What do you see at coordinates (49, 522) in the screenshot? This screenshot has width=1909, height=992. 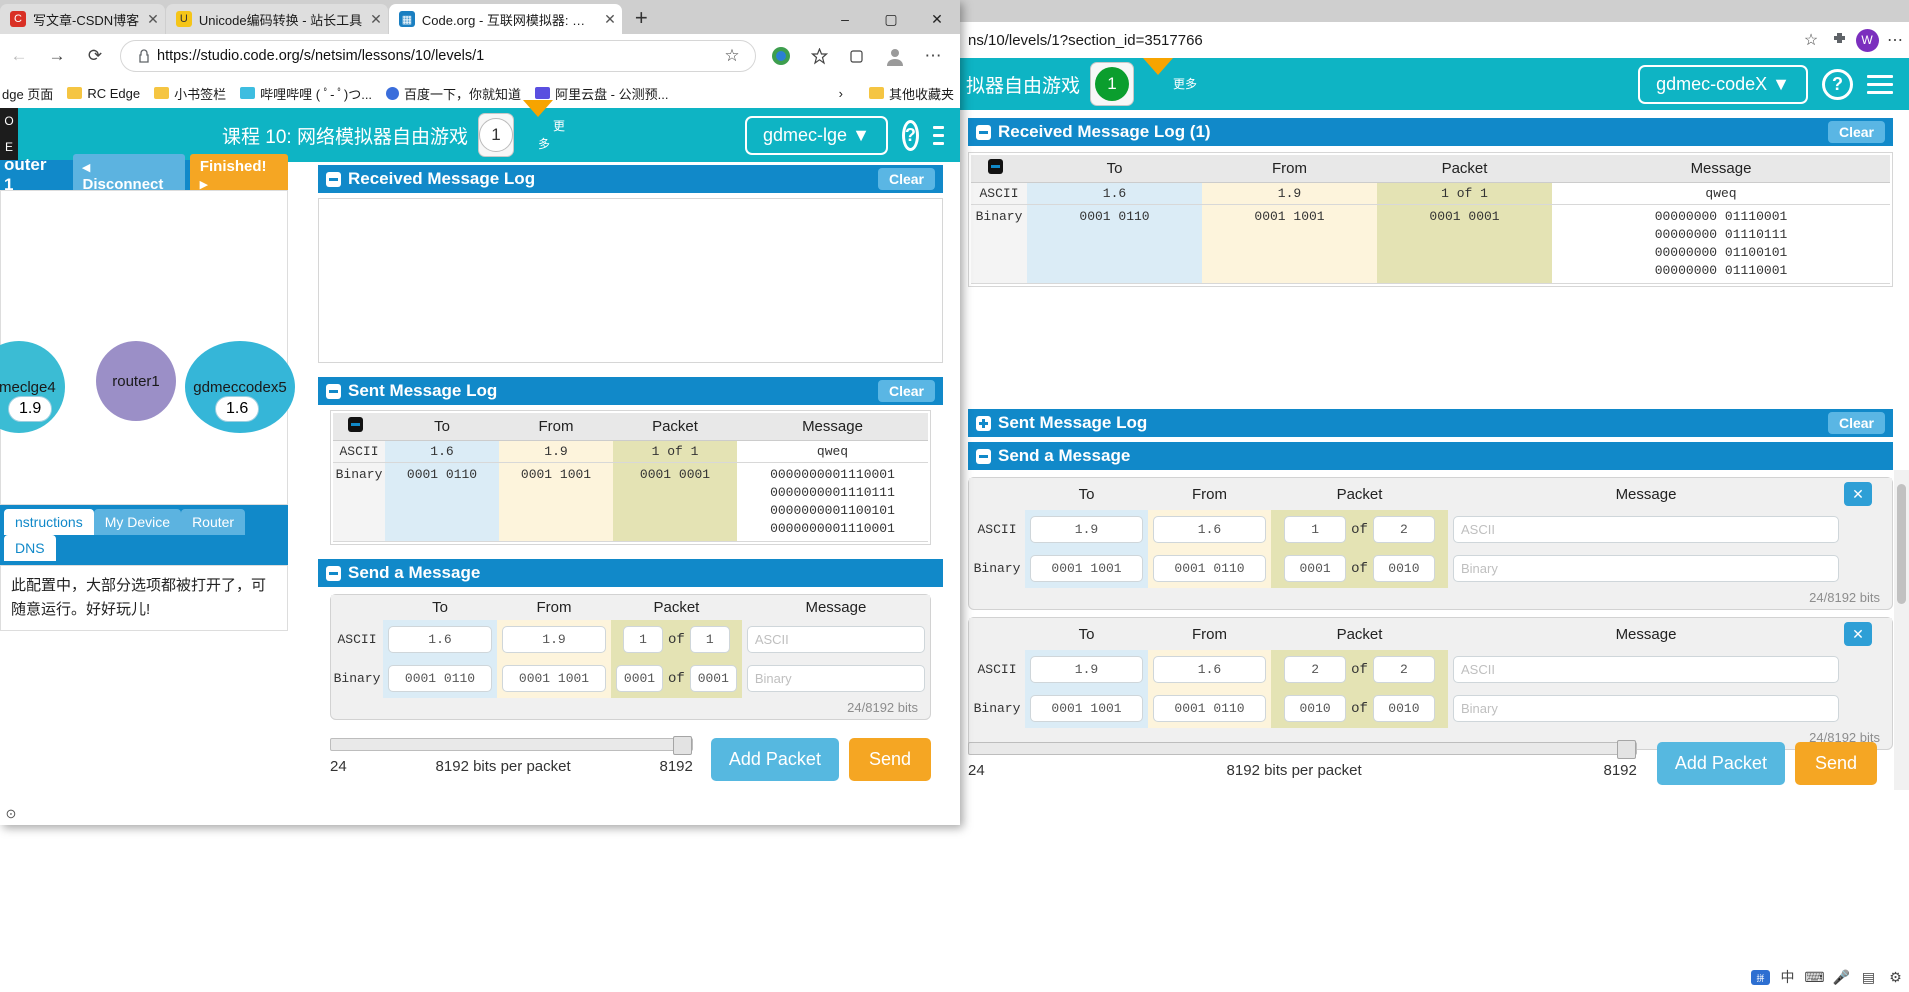 I see `tab-instructions: nstructions` at bounding box center [49, 522].